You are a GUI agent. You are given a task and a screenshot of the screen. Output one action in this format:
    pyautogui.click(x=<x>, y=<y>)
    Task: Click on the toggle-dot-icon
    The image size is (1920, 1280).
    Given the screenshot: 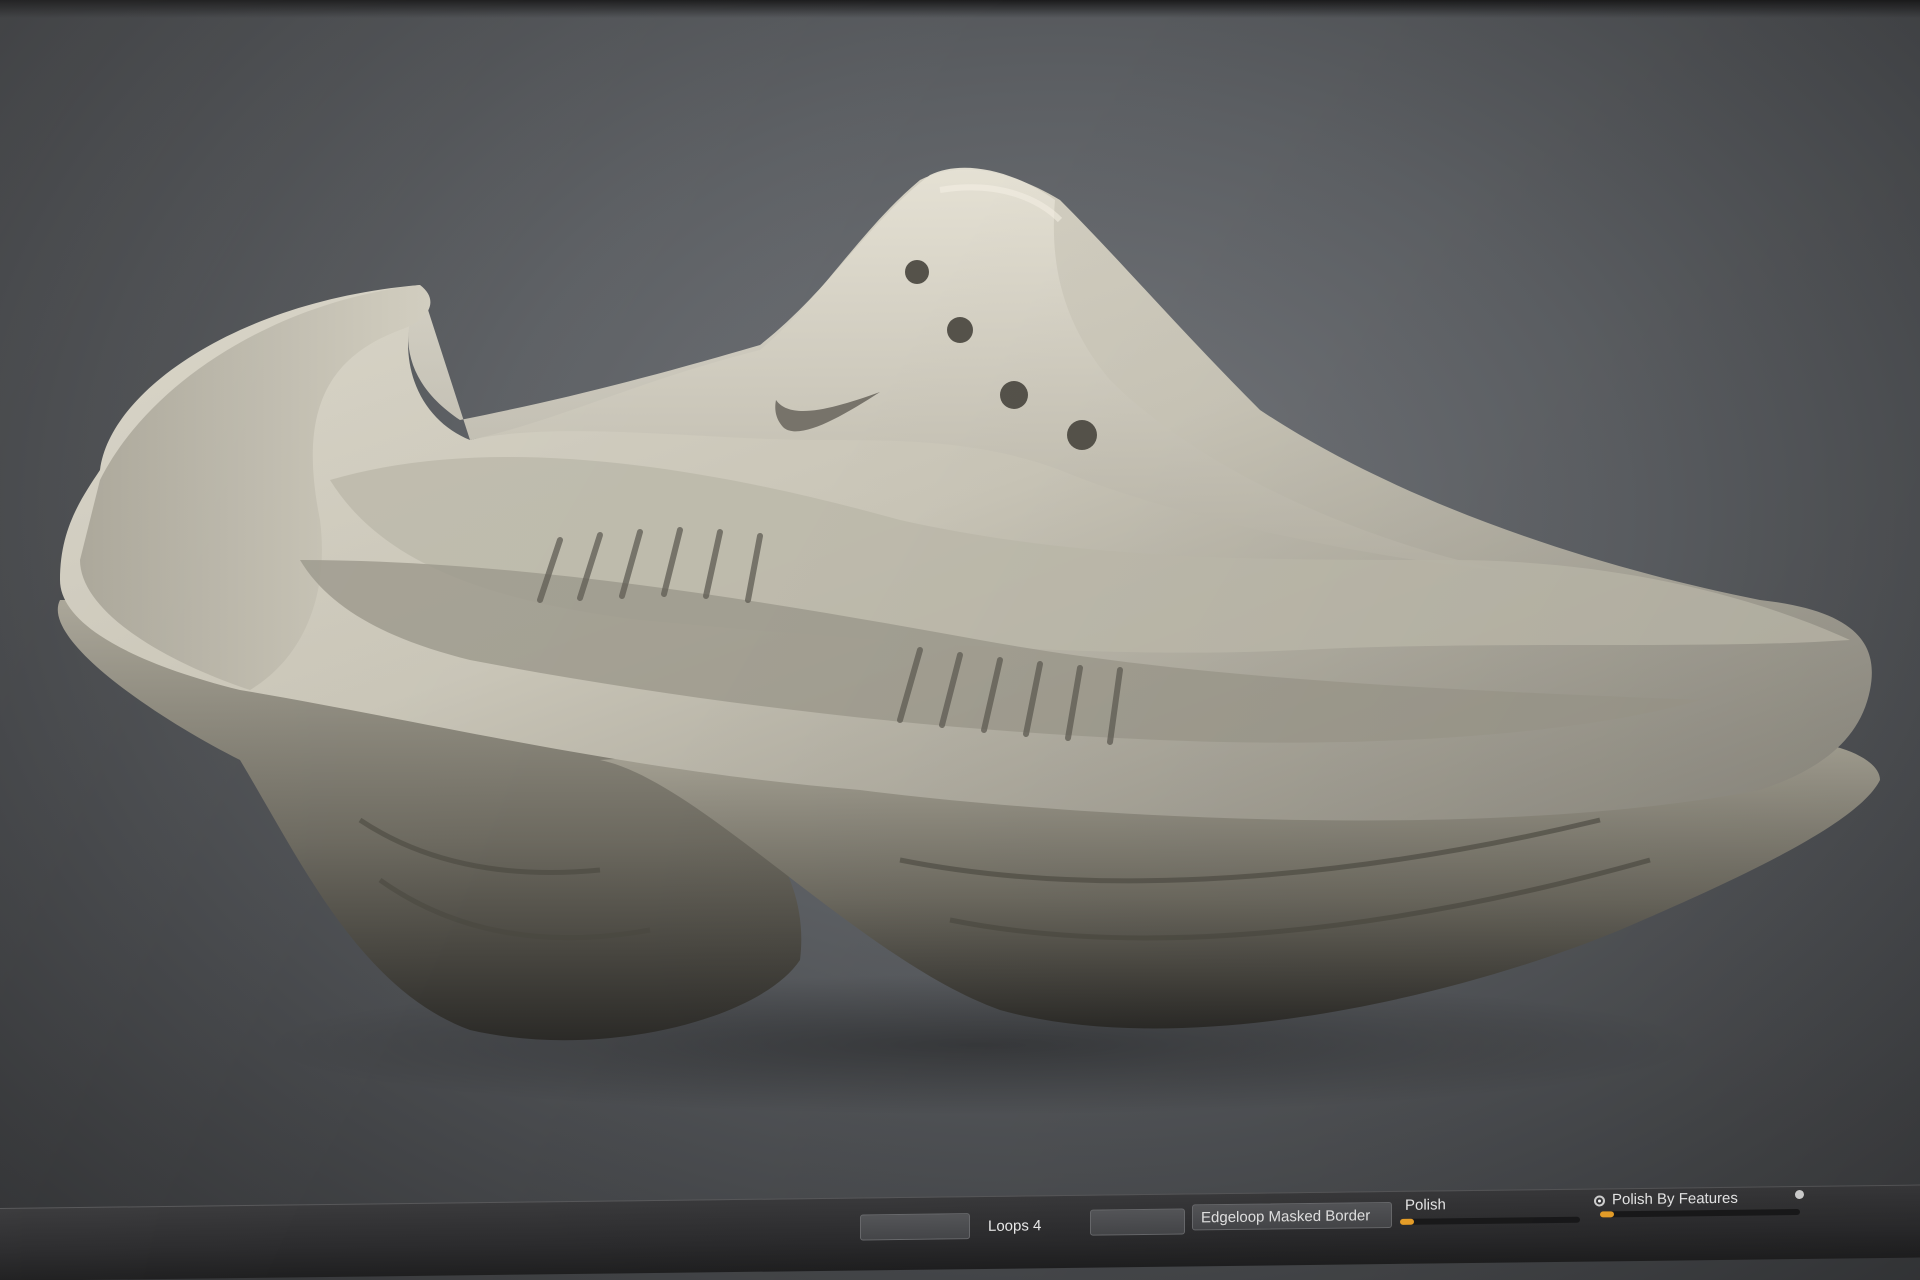 What is the action you would take?
    pyautogui.click(x=1799, y=1194)
    